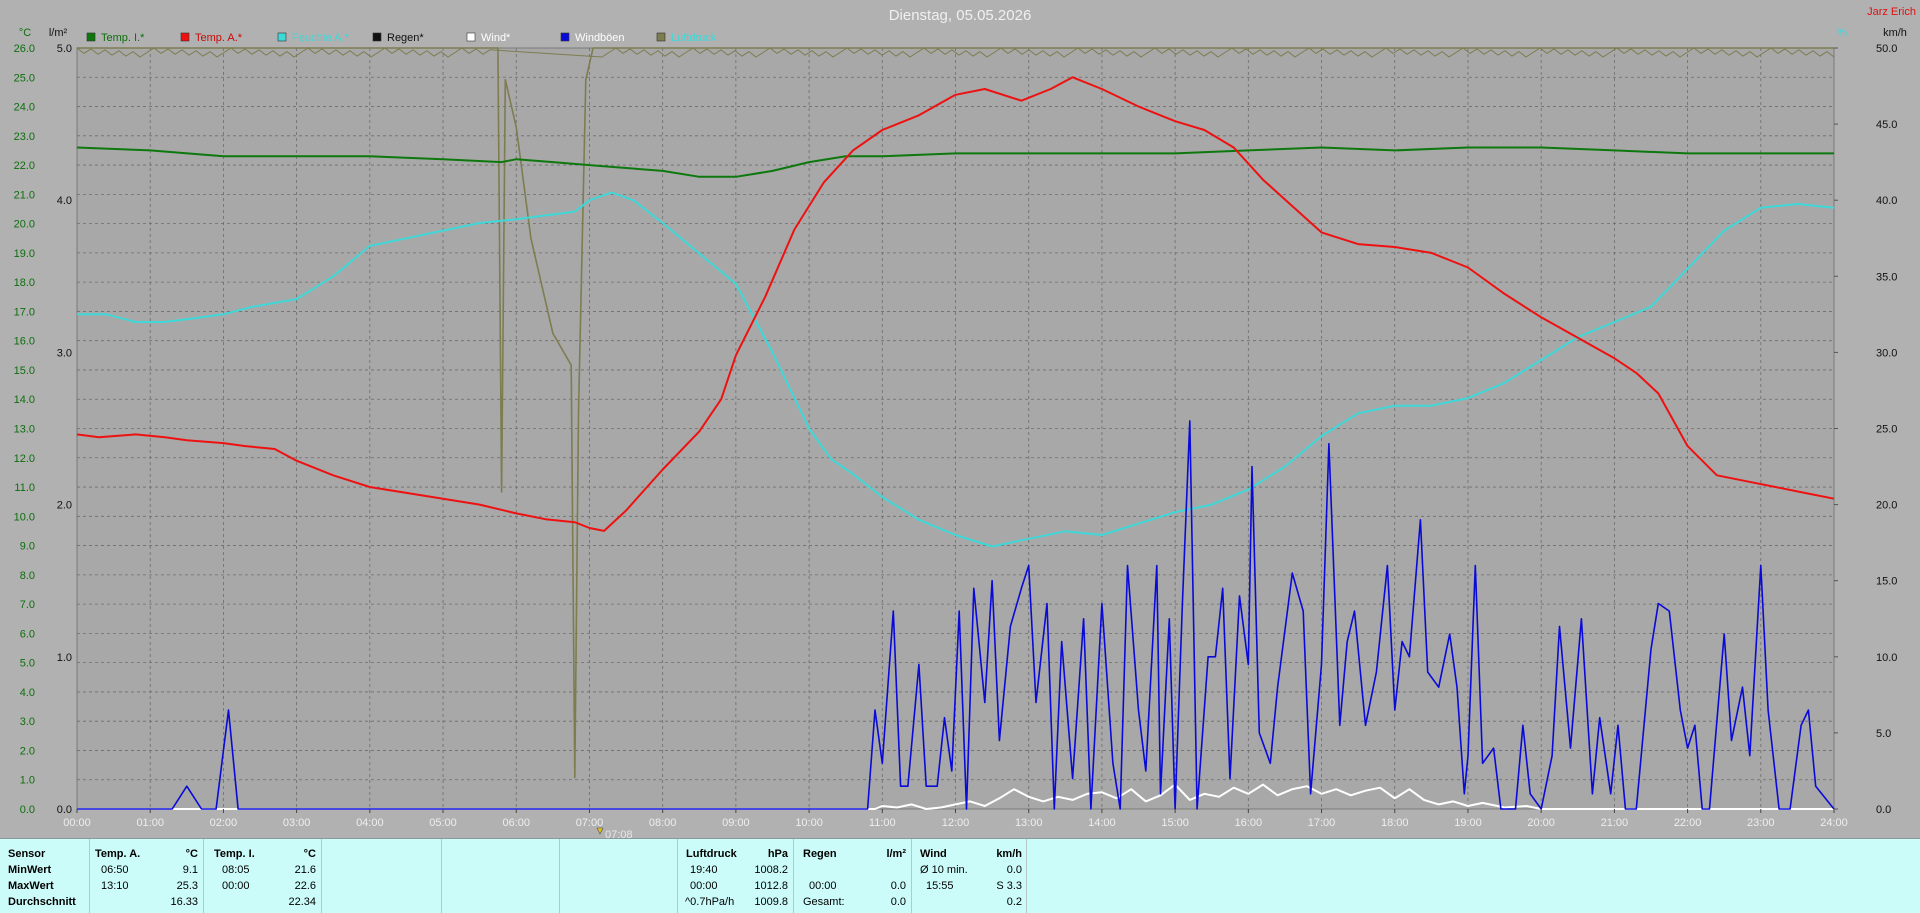 Image resolution: width=1920 pixels, height=913 pixels. I want to click on temp-outside-max-value: 25.3, so click(187, 886).